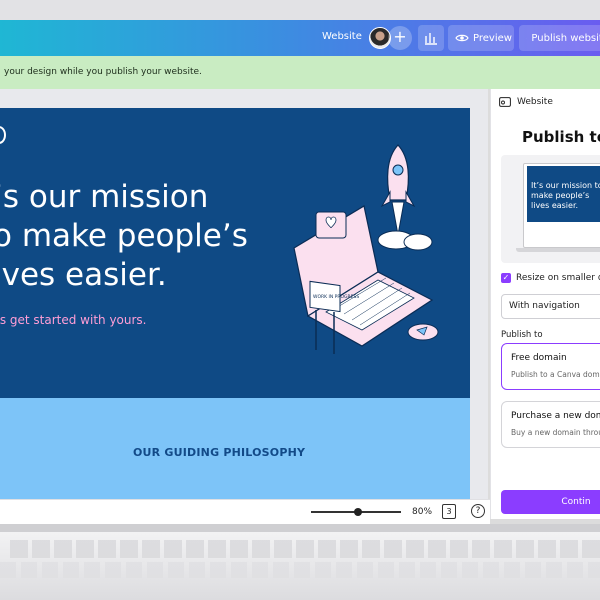 This screenshot has height=600, width=600. What do you see at coordinates (522, 335) in the screenshot?
I see `publish-to-label: Publish to` at bounding box center [522, 335].